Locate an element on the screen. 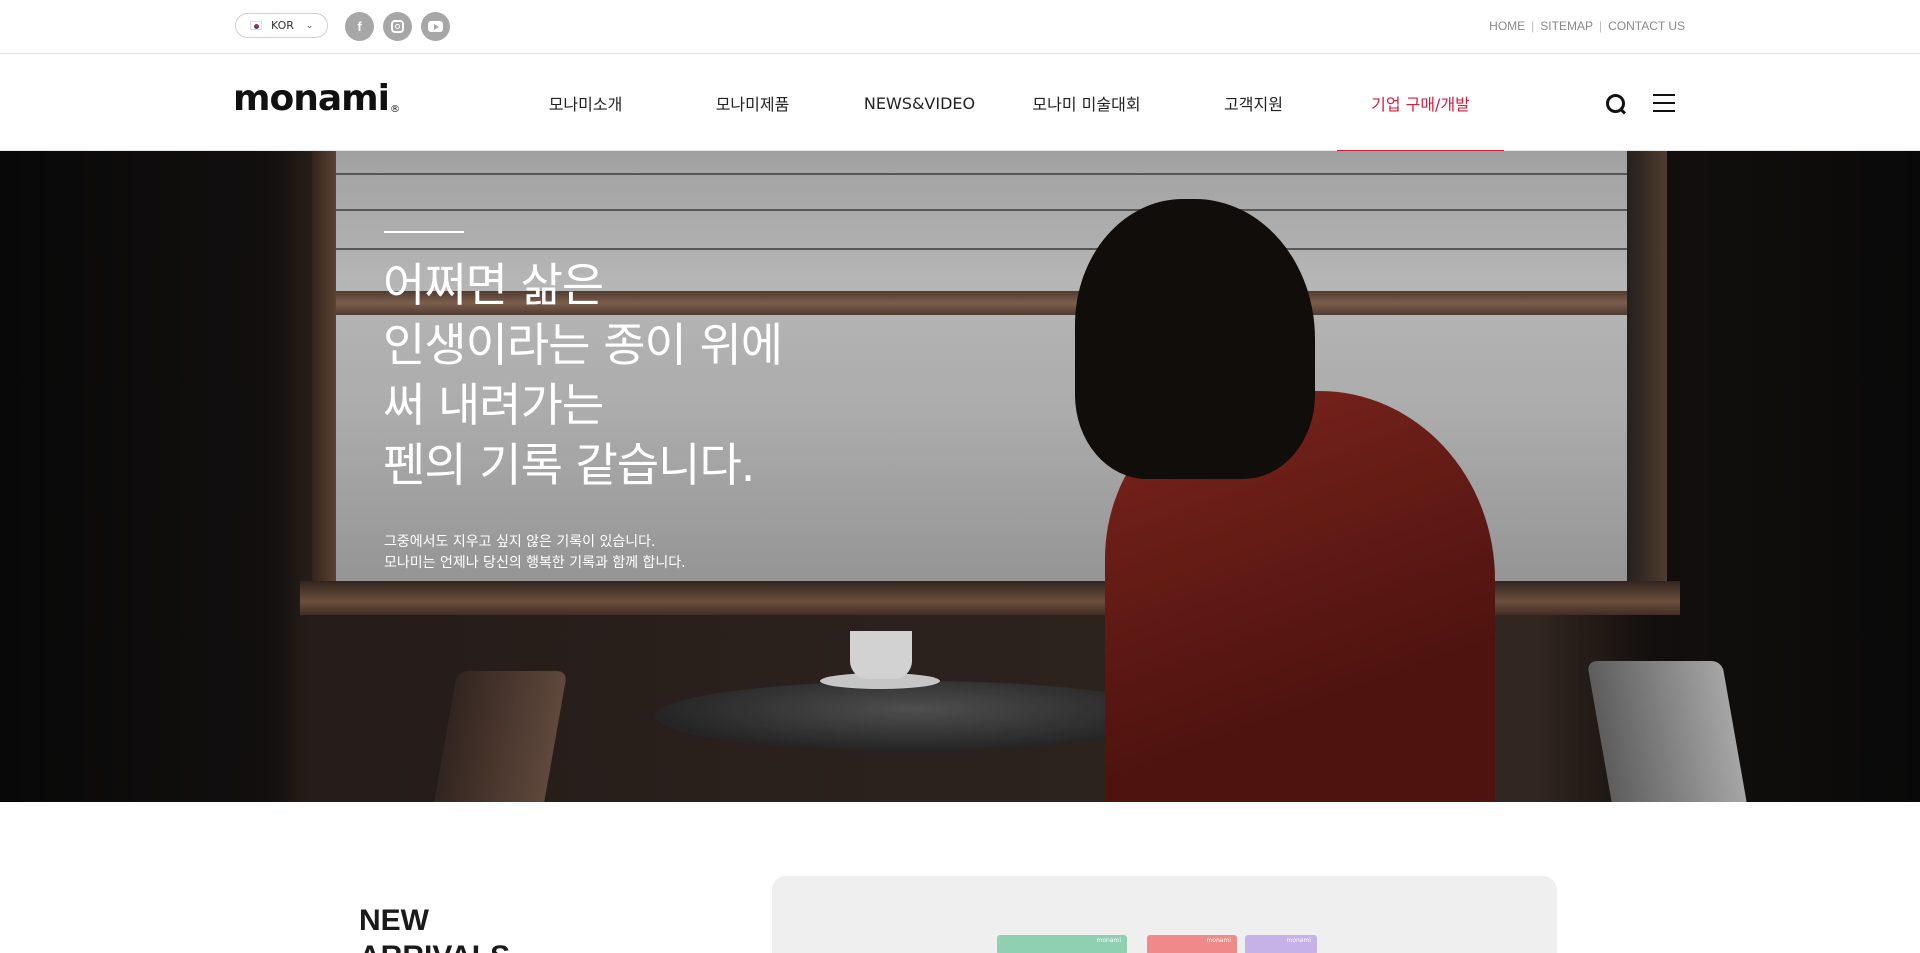 The image size is (1920, 953). chevron-down-icon: ⌄ is located at coordinates (309, 25).